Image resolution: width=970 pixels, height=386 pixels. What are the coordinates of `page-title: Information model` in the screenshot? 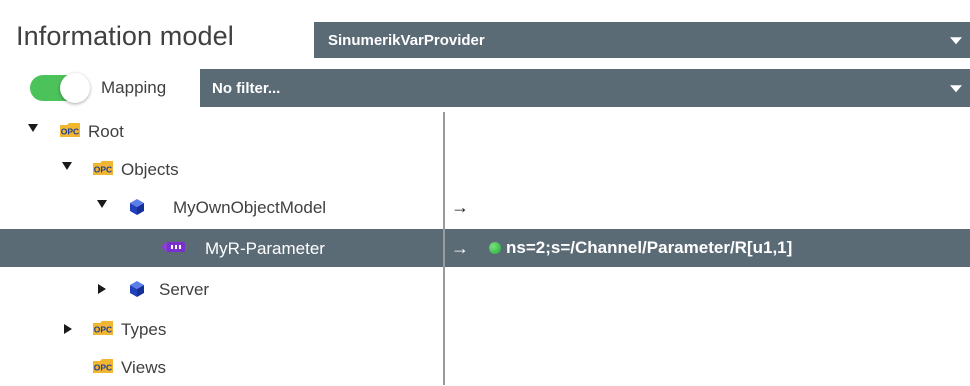 It's located at (125, 36).